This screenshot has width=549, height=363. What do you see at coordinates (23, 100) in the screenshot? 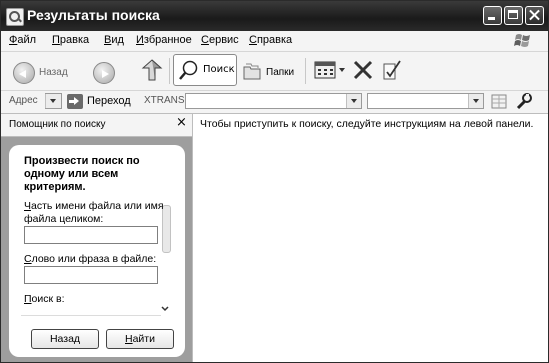
I see `address-label: Адрес` at bounding box center [23, 100].